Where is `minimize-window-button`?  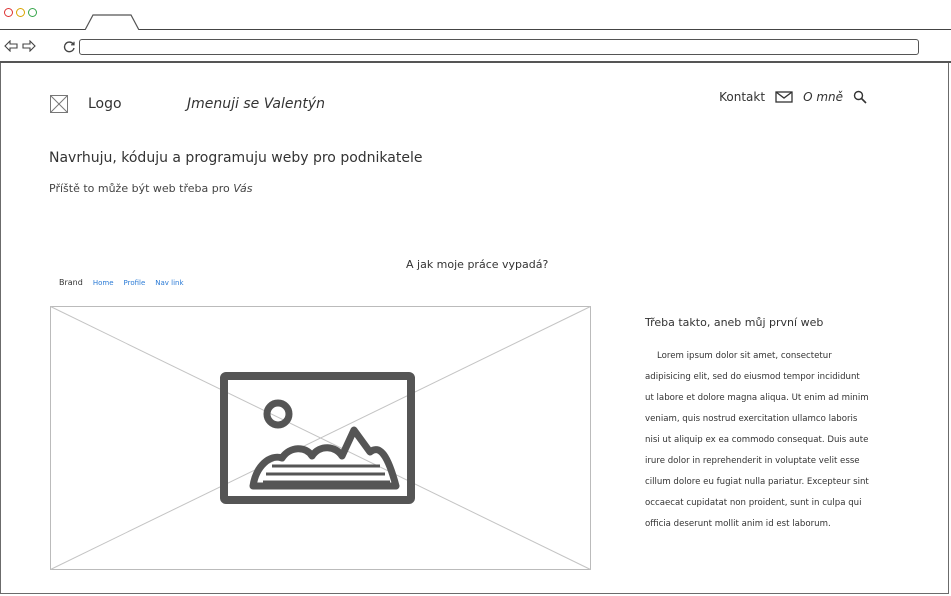
minimize-window-button is located at coordinates (20, 12).